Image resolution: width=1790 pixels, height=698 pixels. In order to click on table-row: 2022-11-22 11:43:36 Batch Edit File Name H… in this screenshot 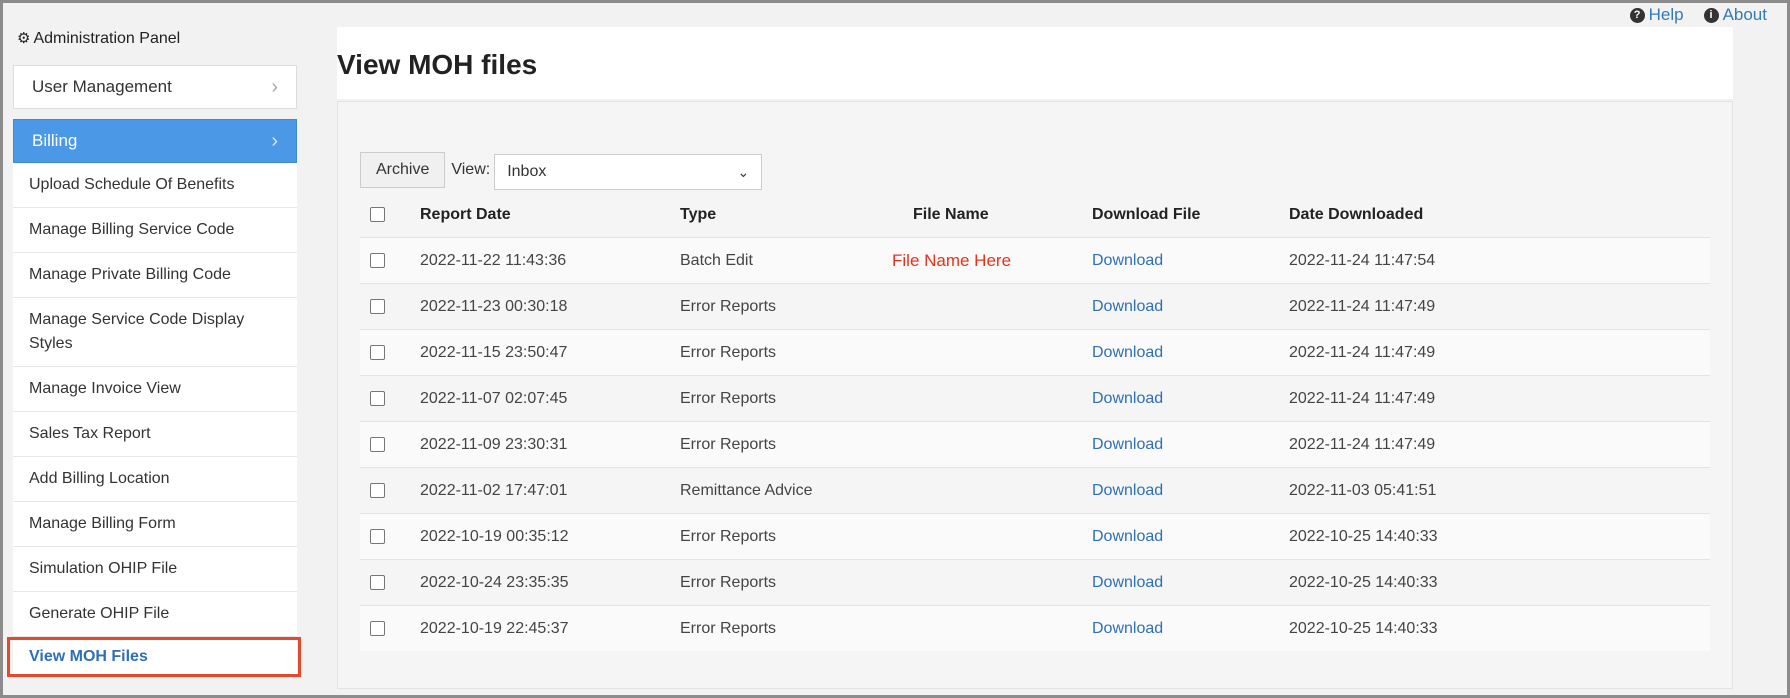, I will do `click(1035, 260)`.